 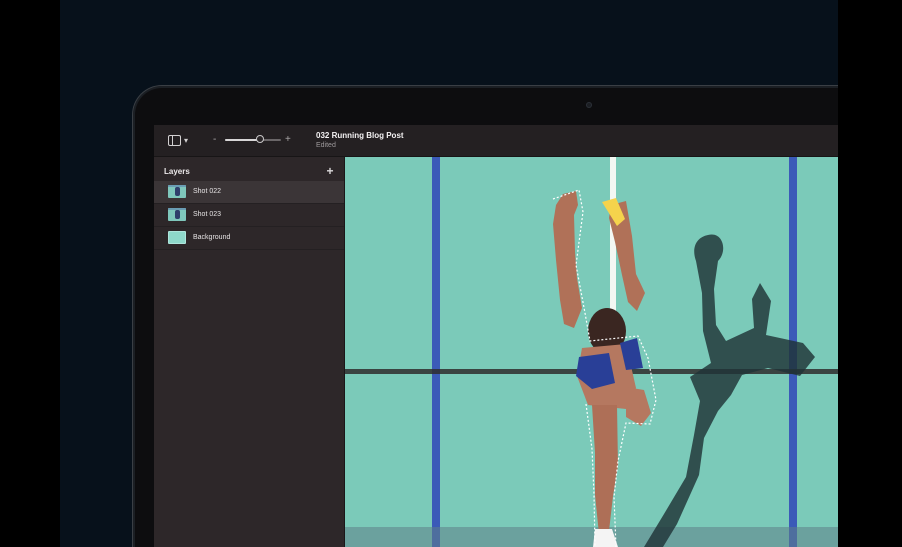 What do you see at coordinates (177, 237) in the screenshot?
I see `background-thumbnail-icon` at bounding box center [177, 237].